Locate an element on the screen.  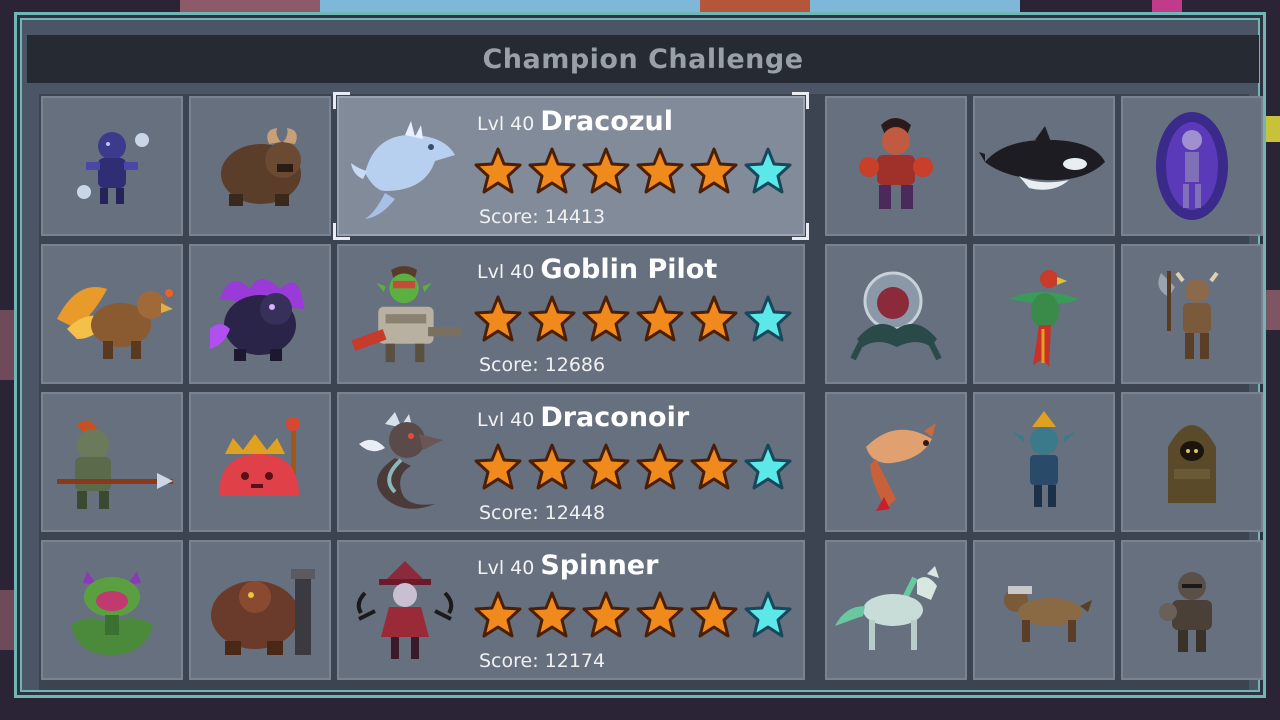
champion-entry: Lvl 40 Draconoir Score: 12448 is located at coordinates (571, 462).